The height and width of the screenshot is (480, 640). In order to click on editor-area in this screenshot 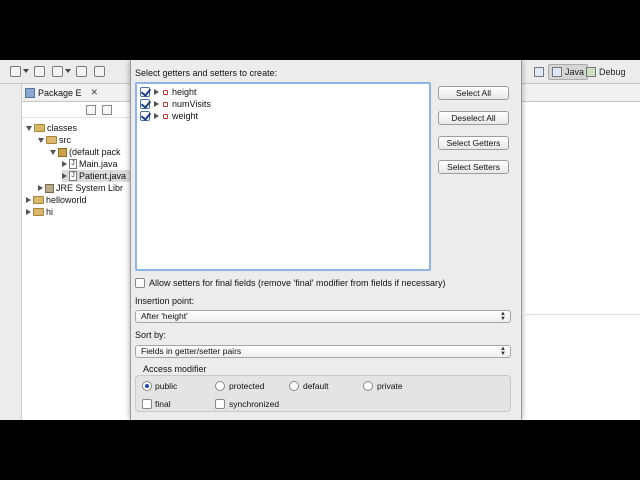, I will do `click(580, 252)`.